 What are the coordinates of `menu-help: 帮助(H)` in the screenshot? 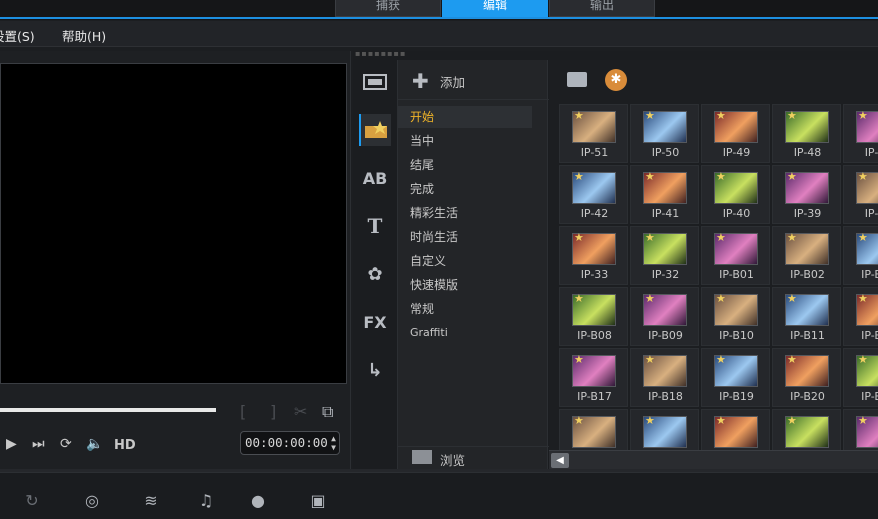 It's located at (84, 35).